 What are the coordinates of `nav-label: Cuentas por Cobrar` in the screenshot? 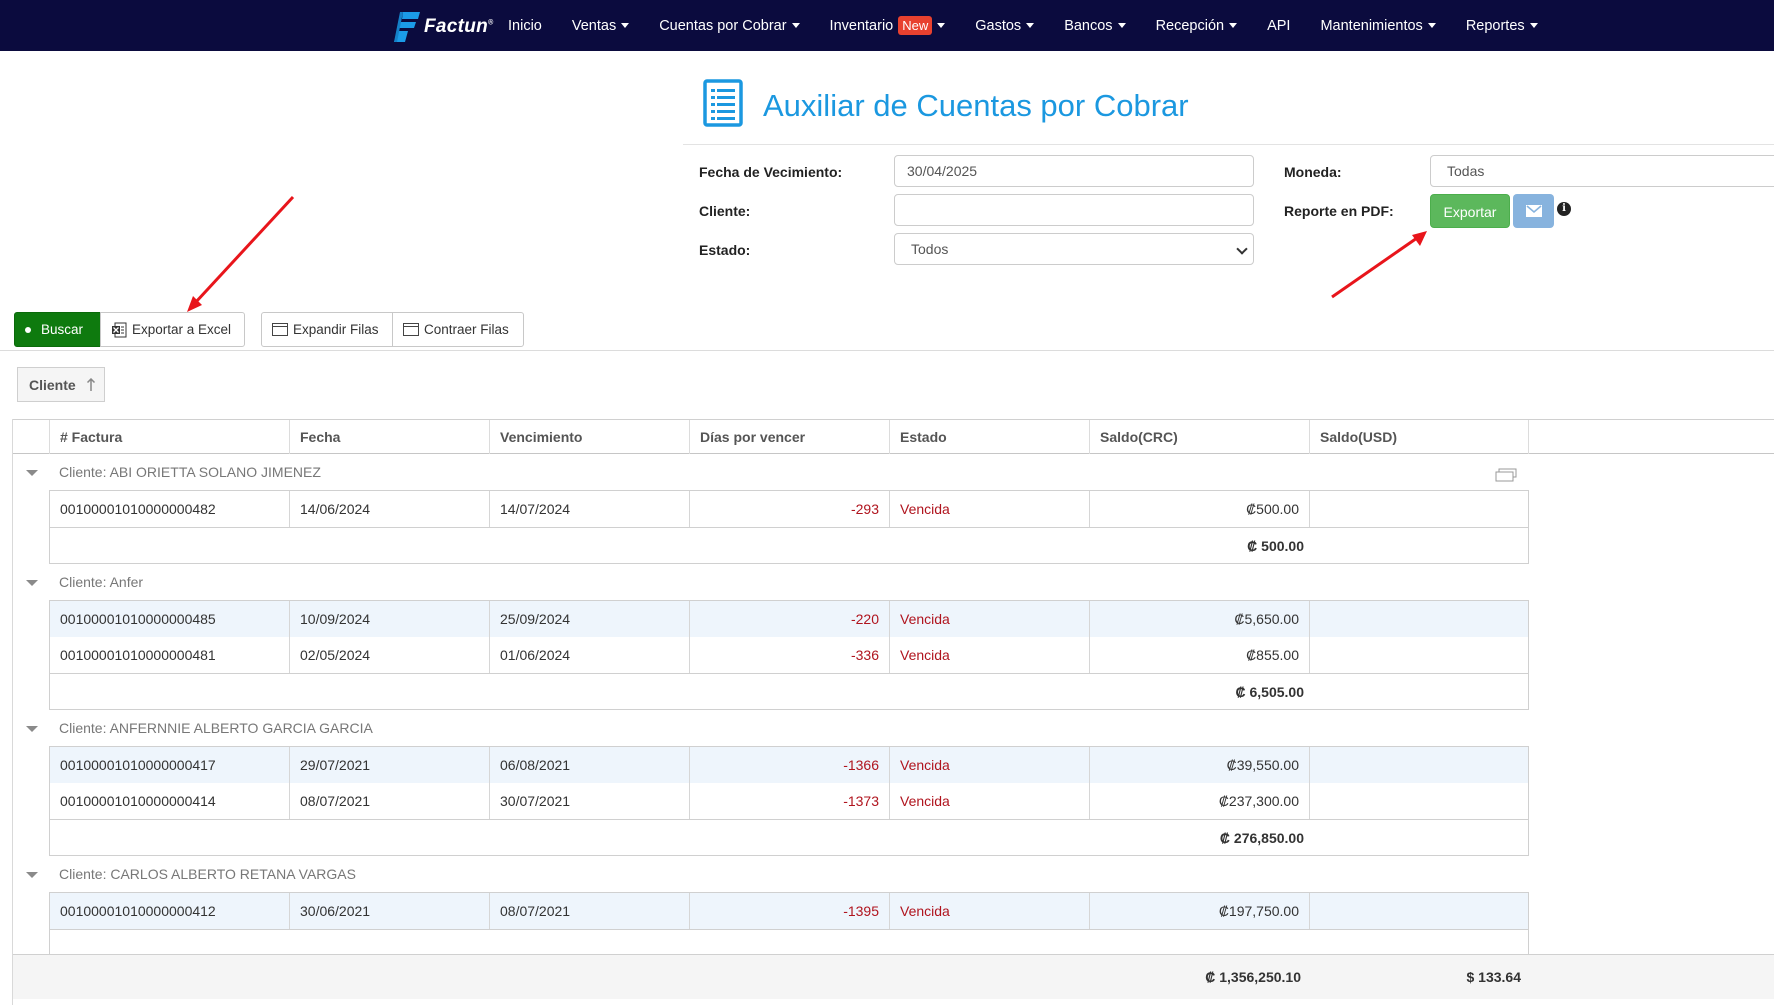 It's located at (723, 25).